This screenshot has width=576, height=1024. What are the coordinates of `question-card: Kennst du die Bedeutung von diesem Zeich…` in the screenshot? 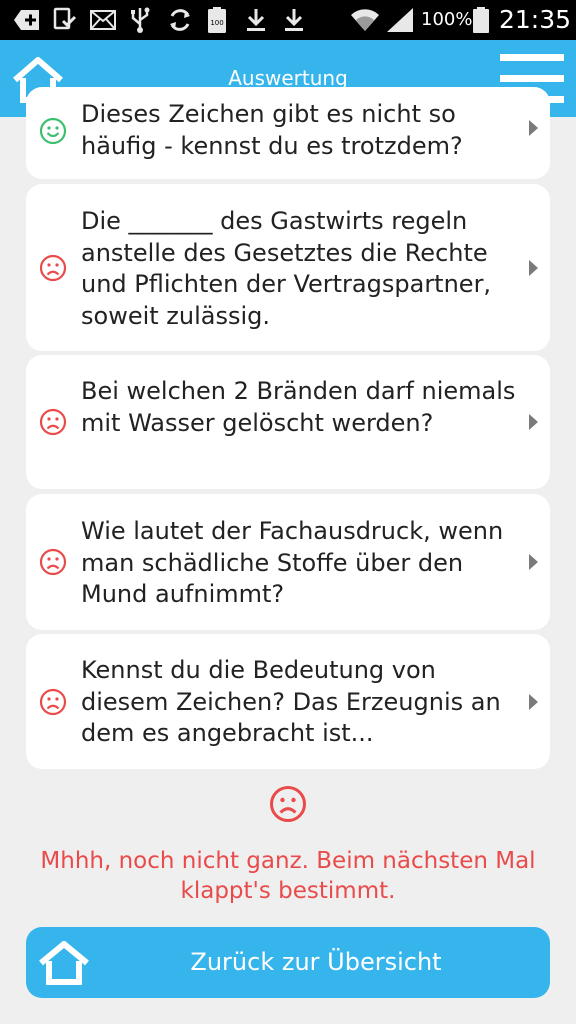 It's located at (288, 701).